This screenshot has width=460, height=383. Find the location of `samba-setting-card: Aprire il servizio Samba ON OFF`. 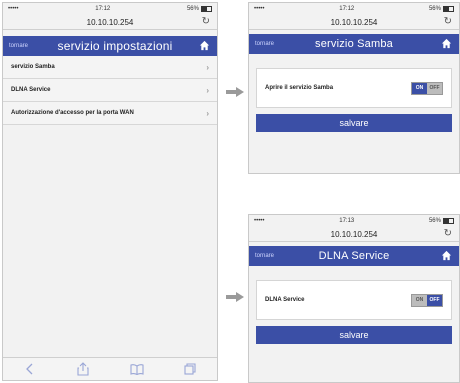

samba-setting-card: Aprire il servizio Samba ON OFF is located at coordinates (354, 88).